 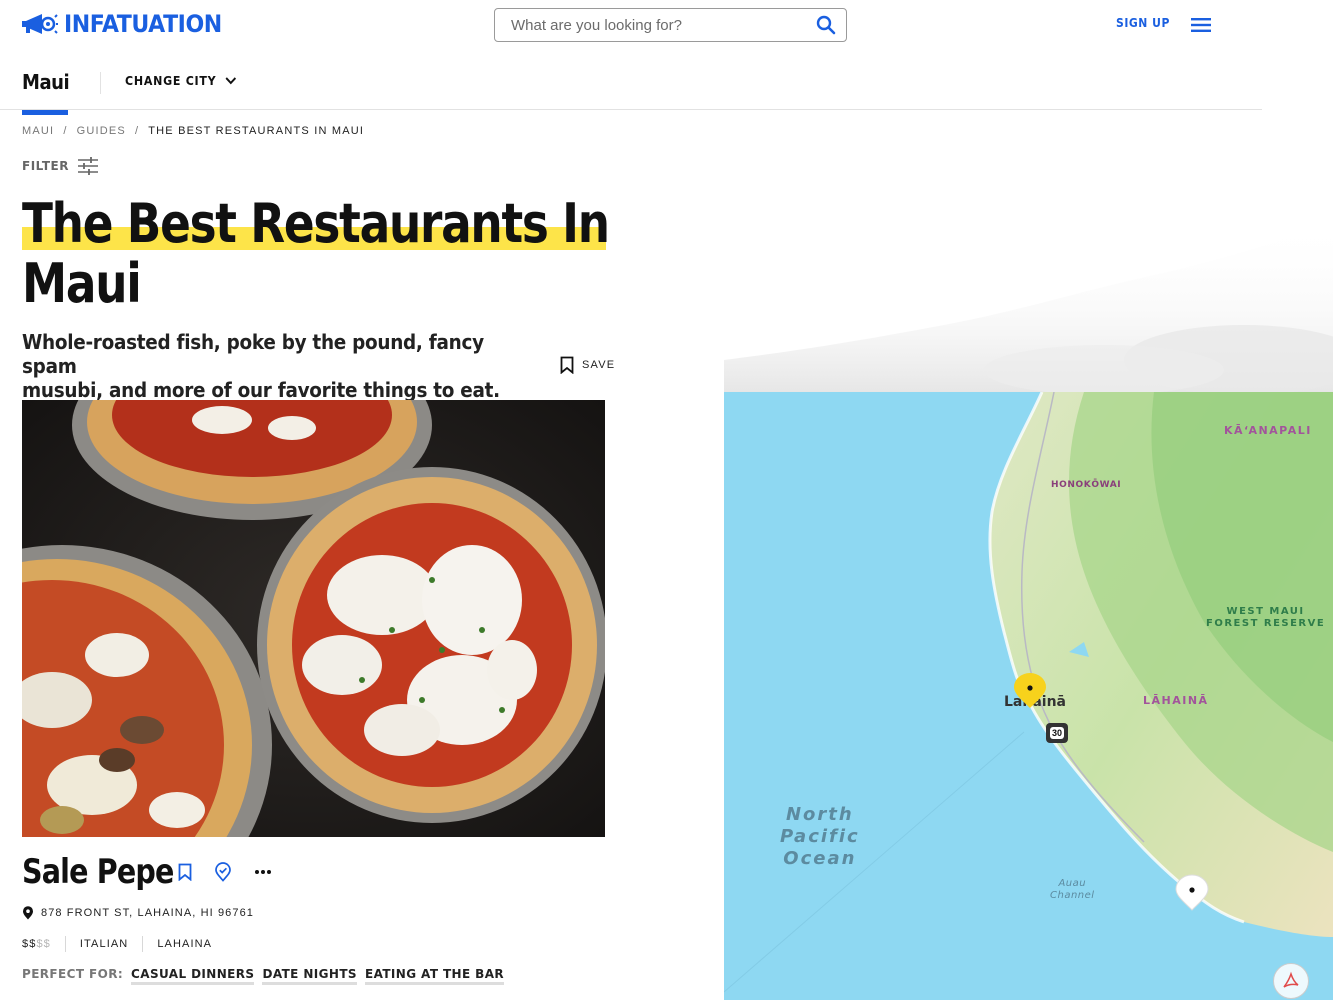 What do you see at coordinates (1176, 700) in the screenshot?
I see `map-label-lahaina-region: LĀHAINĀ` at bounding box center [1176, 700].